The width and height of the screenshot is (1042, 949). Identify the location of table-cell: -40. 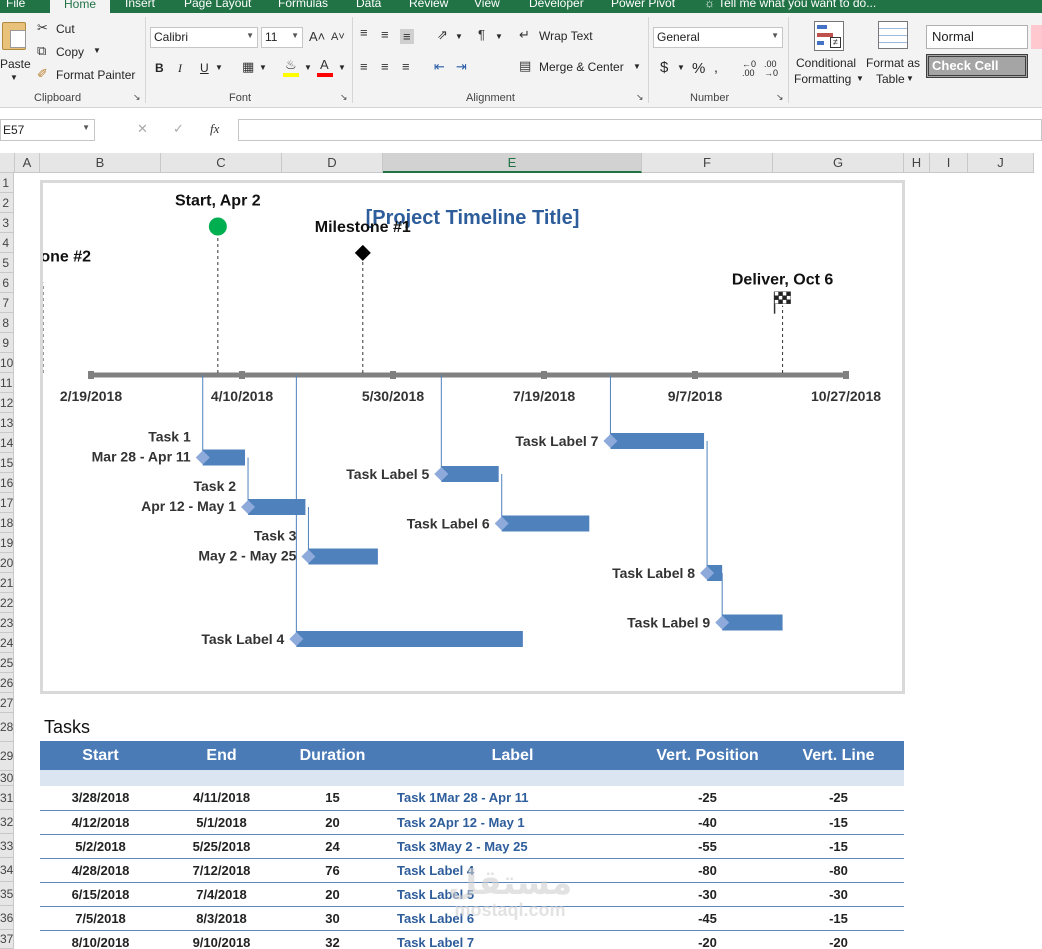
(707, 822).